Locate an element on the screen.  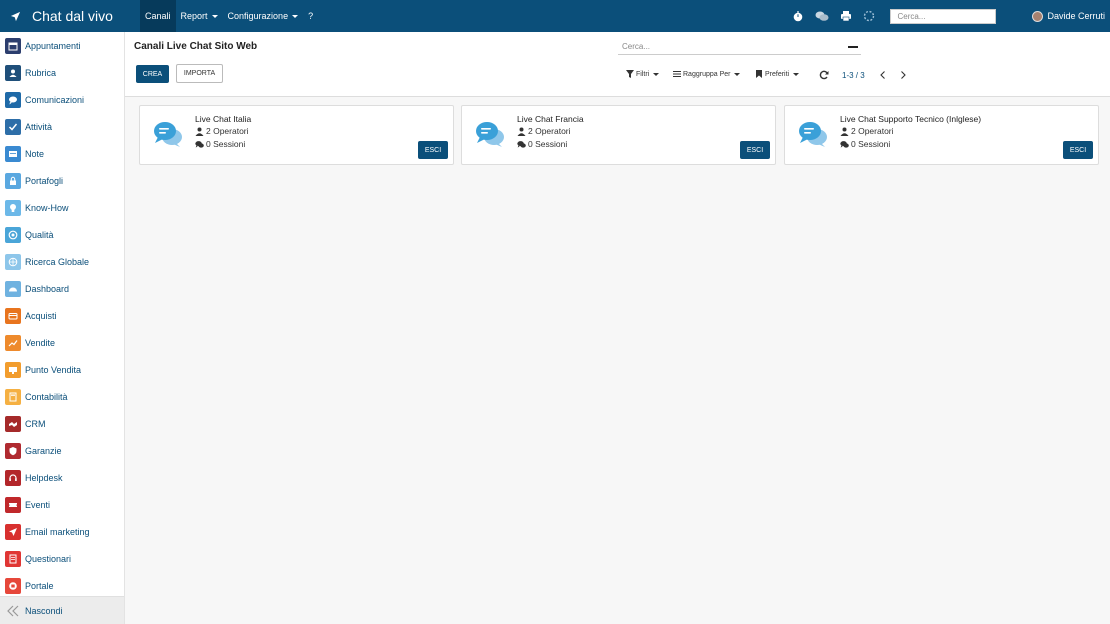
survey-icon is located at coordinates (13, 559).